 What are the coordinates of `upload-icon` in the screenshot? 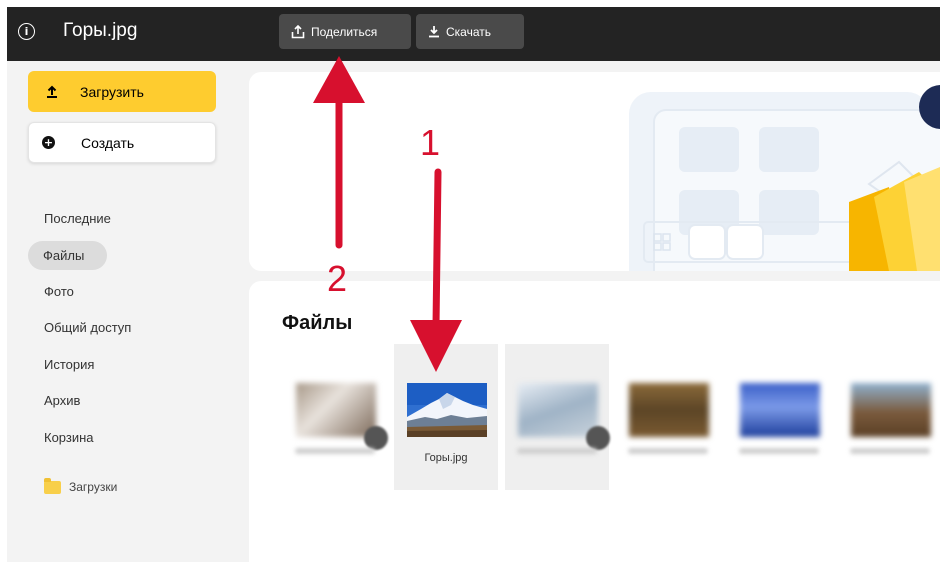 It's located at (52, 91).